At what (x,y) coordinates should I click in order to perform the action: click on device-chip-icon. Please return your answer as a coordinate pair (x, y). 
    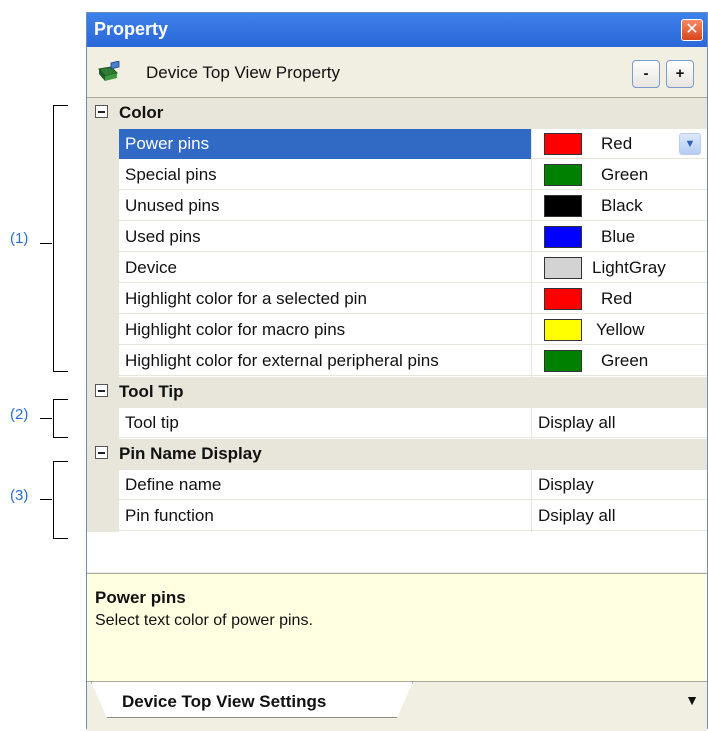
    Looking at the image, I should click on (109, 71).